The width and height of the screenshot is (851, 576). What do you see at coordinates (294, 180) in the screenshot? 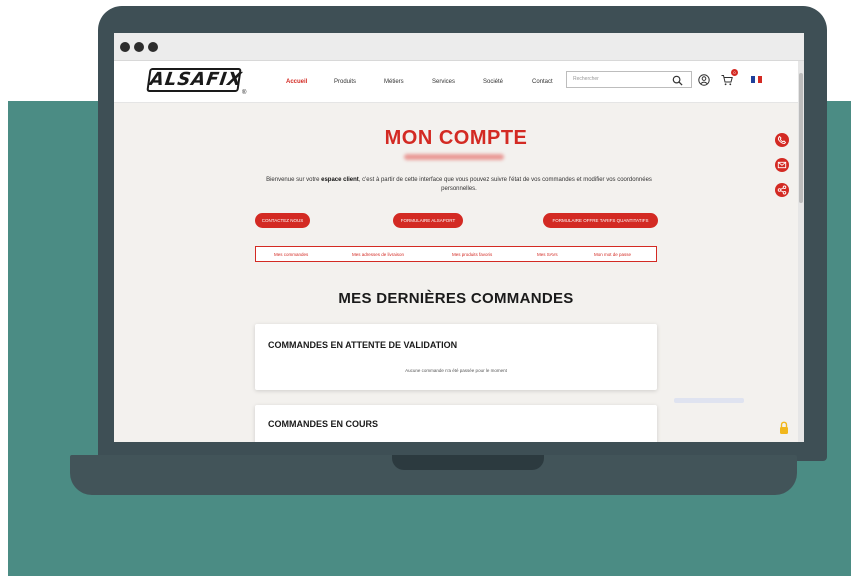
I see `intro-text-start: Bienvenue sur votre` at bounding box center [294, 180].